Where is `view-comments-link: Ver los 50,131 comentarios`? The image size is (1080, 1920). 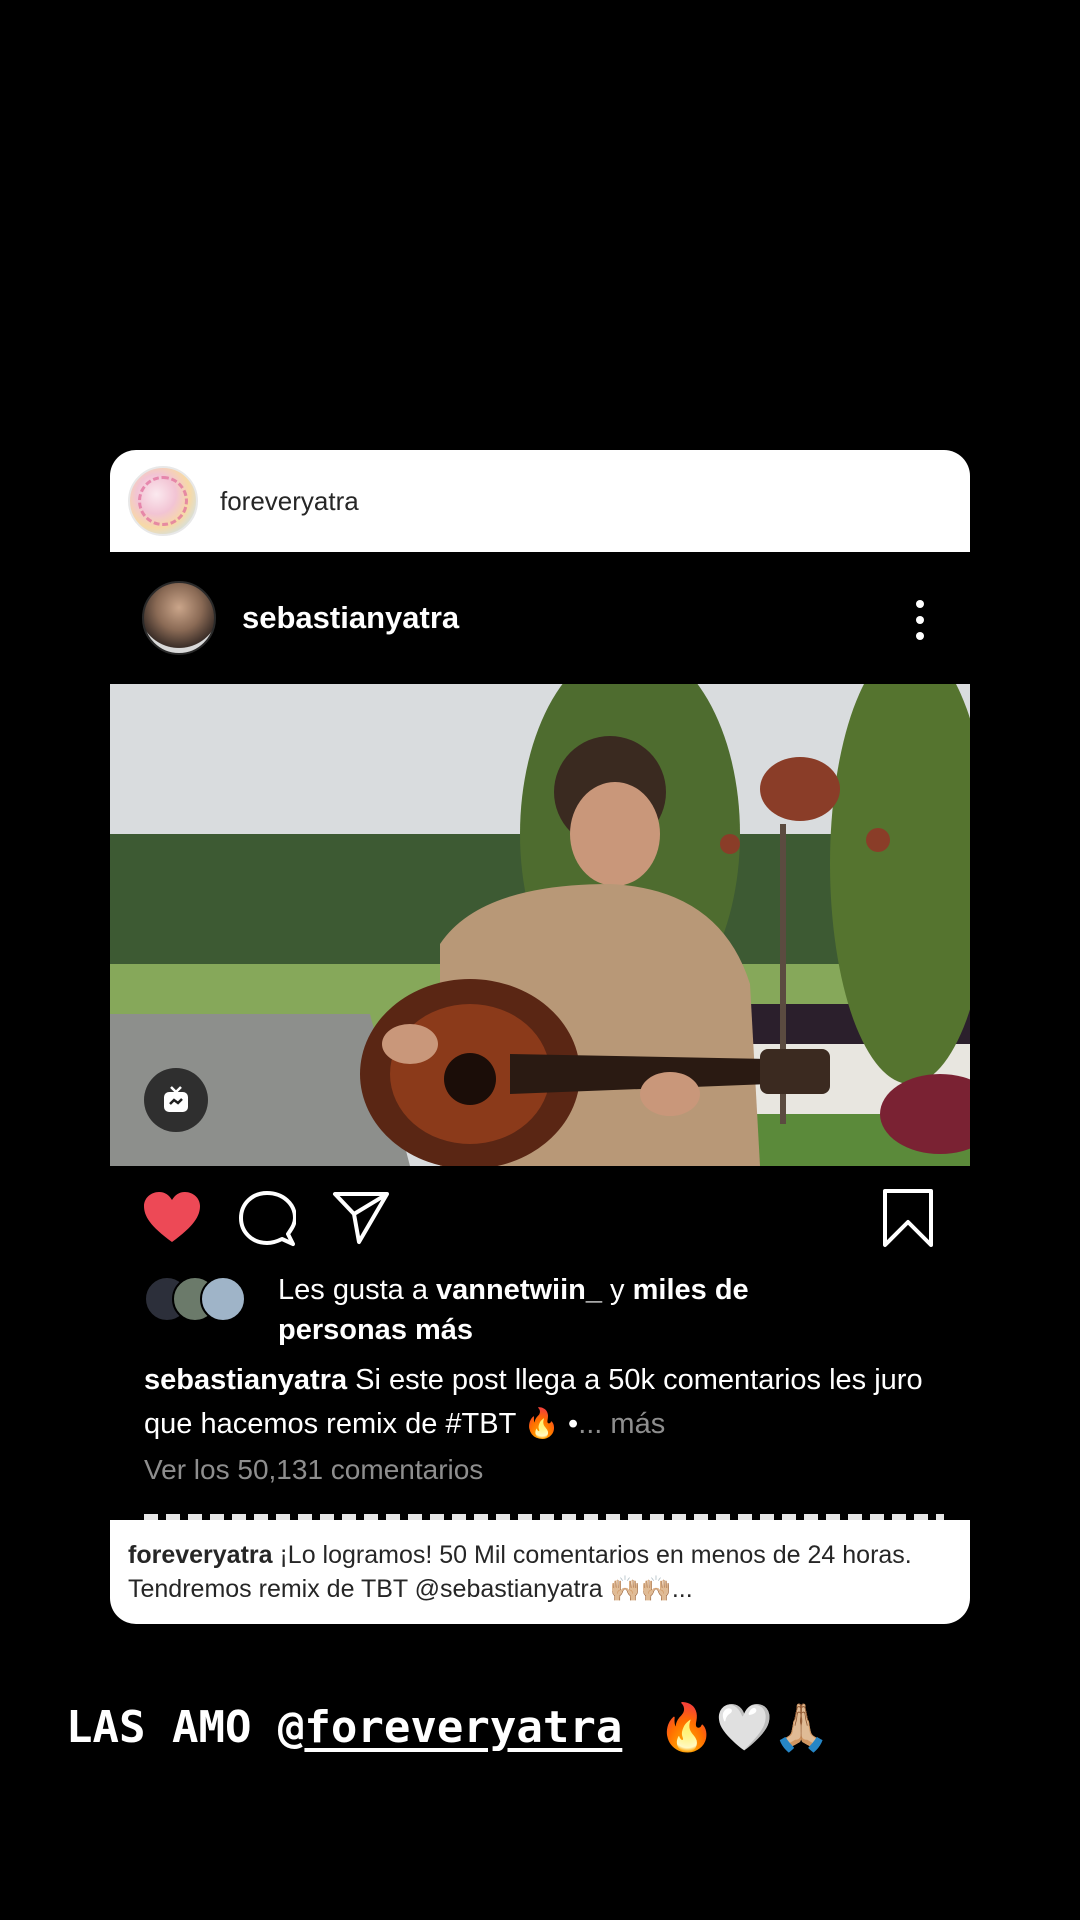
view-comments-link: Ver los 50,131 comentarios is located at coordinates (540, 1470).